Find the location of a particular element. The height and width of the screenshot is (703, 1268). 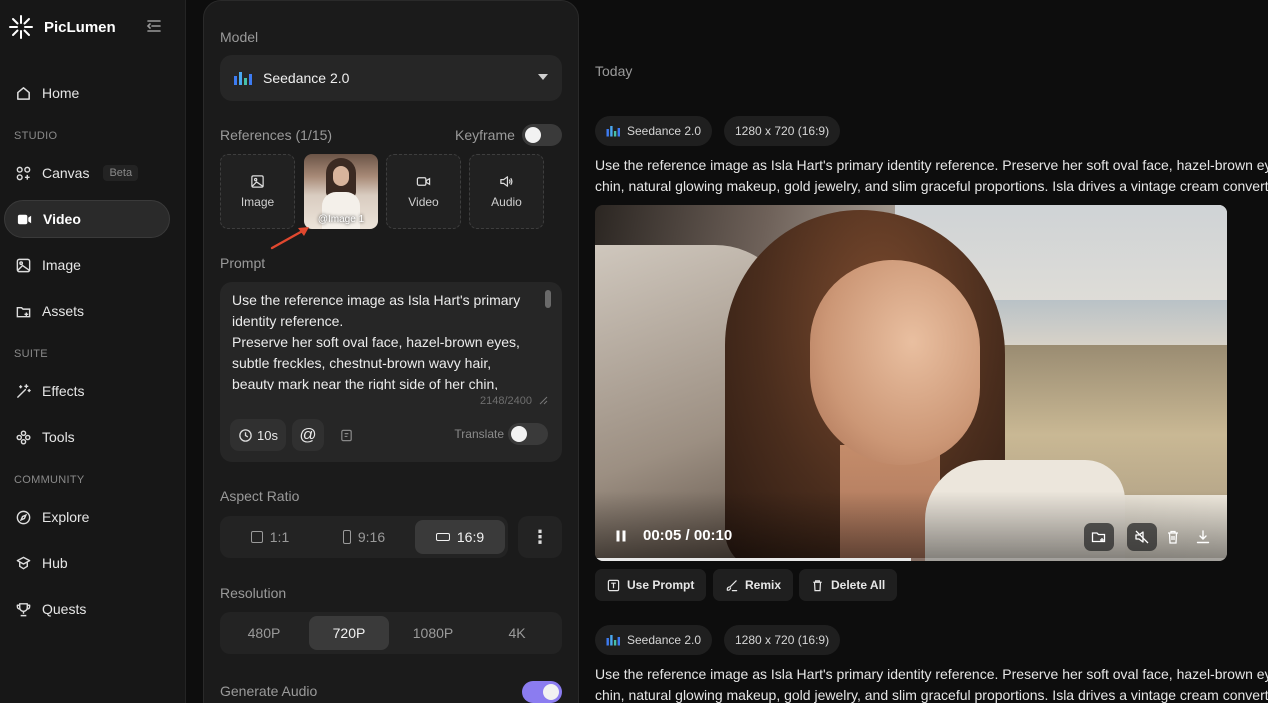

video-icon is located at coordinates (423, 181).